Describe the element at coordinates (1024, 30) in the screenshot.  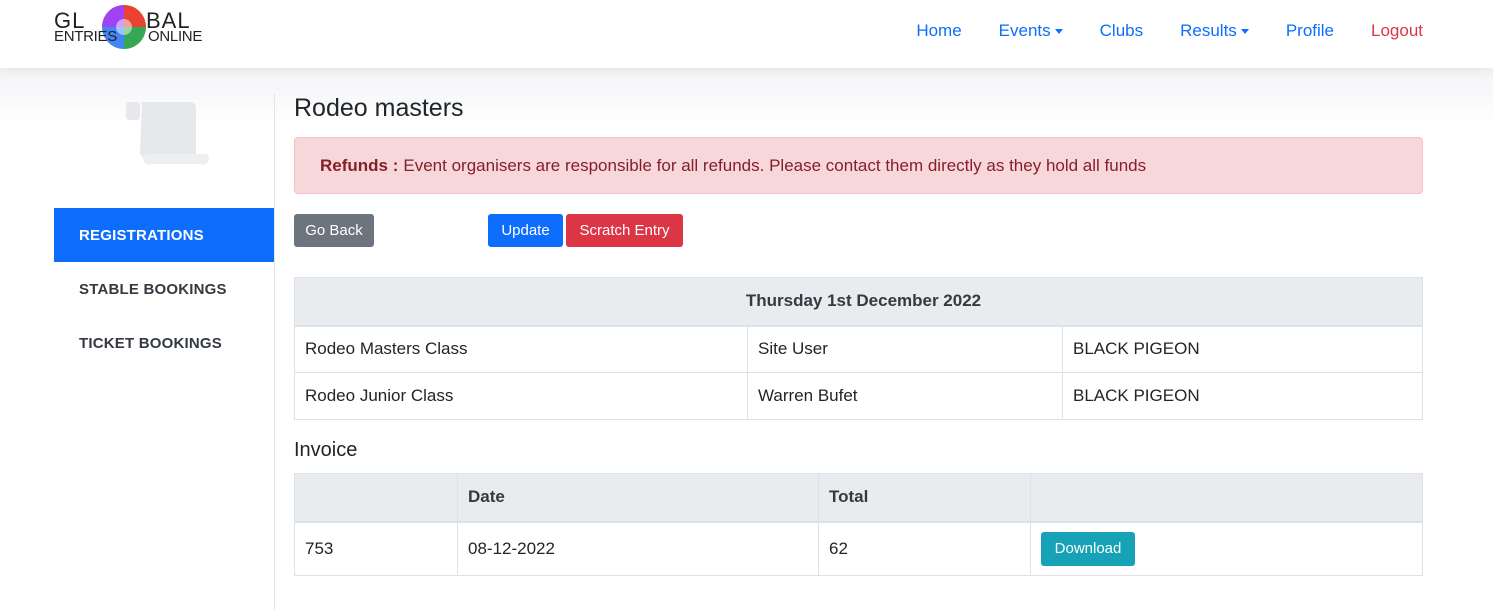
I see `nav-events-label: Events` at that location.